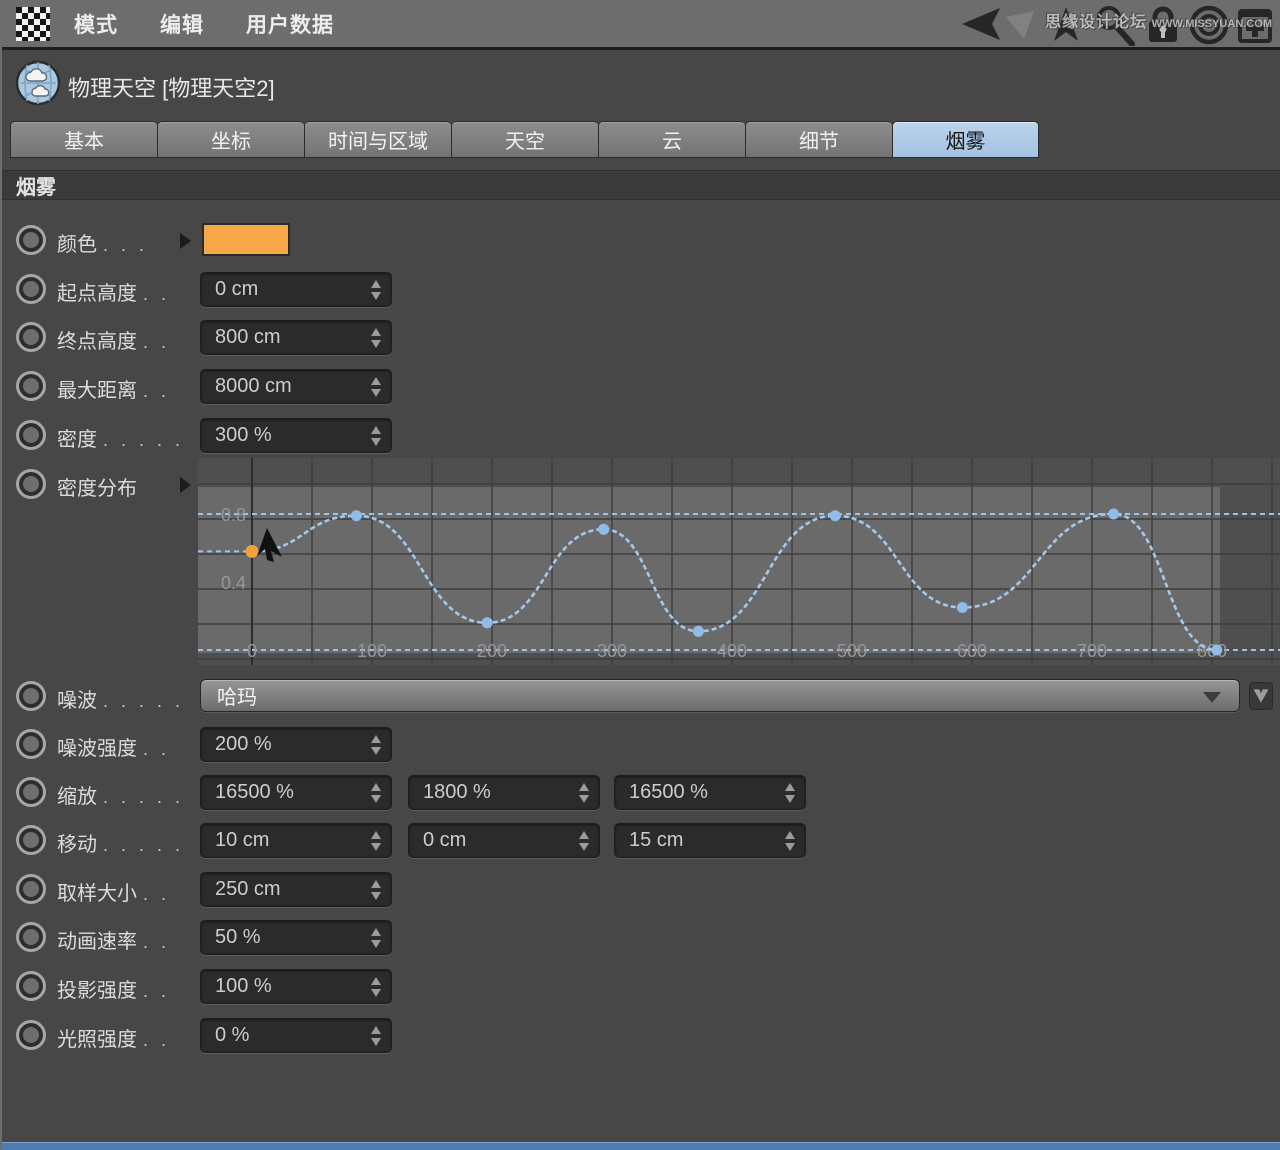 The image size is (1280, 1150). I want to click on keyframe-dot-color, so click(31, 240).